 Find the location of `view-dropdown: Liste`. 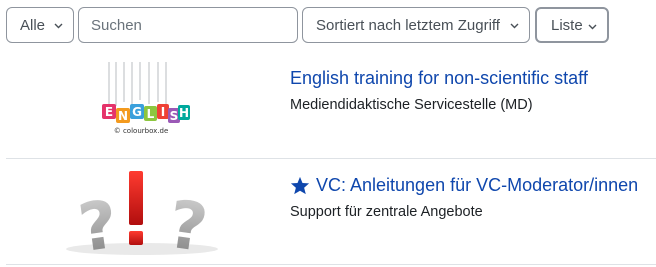

view-dropdown: Liste is located at coordinates (572, 25).